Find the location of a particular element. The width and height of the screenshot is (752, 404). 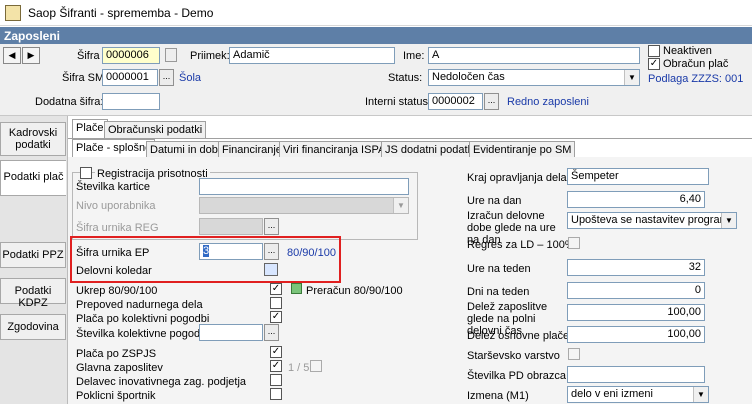

izmena-select: delo v eni izmeni is located at coordinates (638, 394).